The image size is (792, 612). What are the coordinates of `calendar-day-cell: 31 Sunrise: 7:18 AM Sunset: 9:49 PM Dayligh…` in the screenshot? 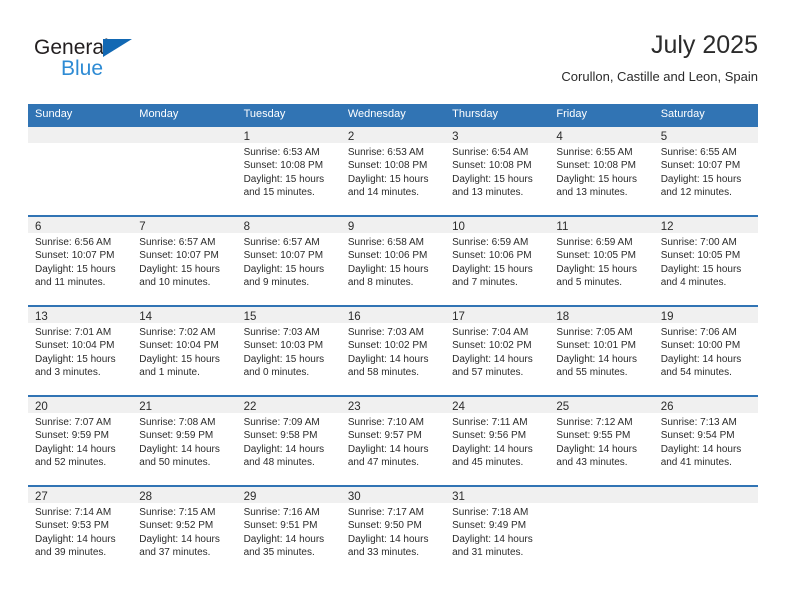 It's located at (497, 531).